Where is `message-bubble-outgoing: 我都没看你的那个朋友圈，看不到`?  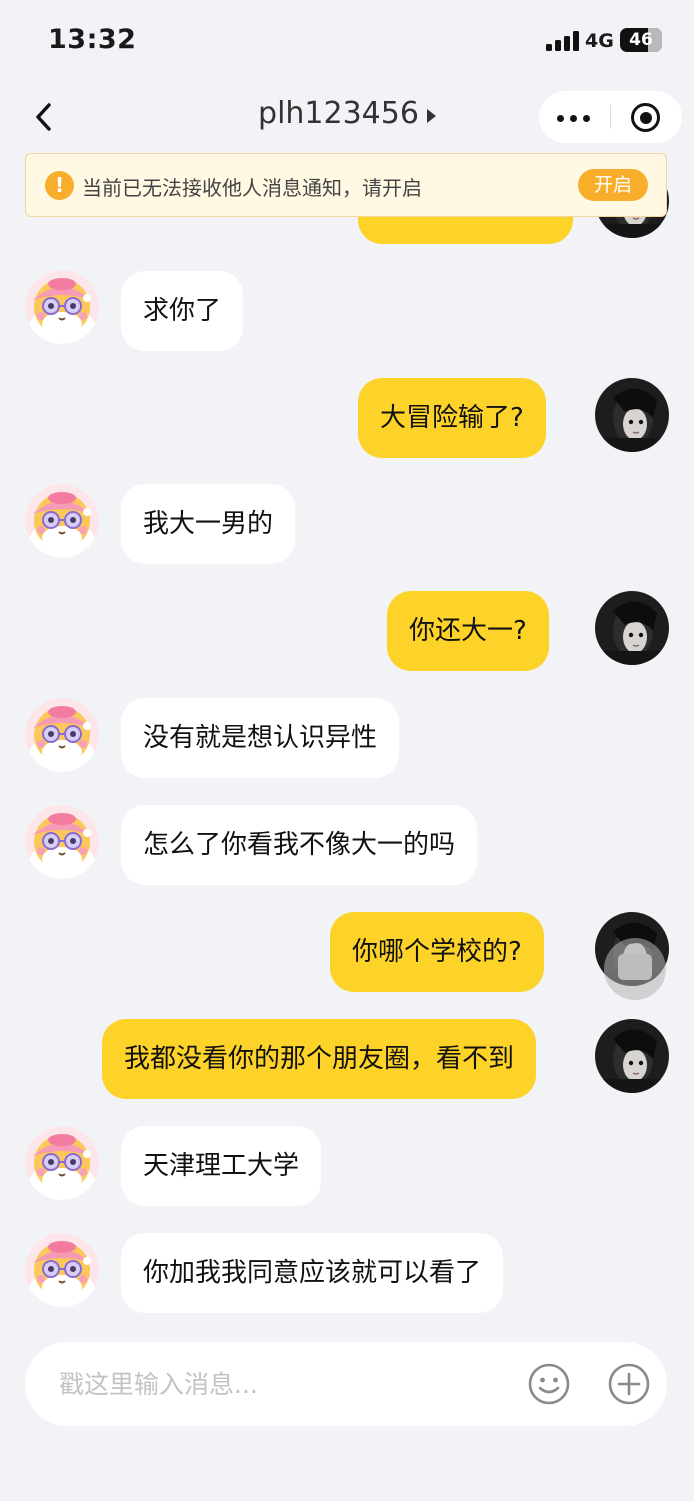
message-bubble-outgoing: 我都没看你的那个朋友圈，看不到 is located at coordinates (319, 1059).